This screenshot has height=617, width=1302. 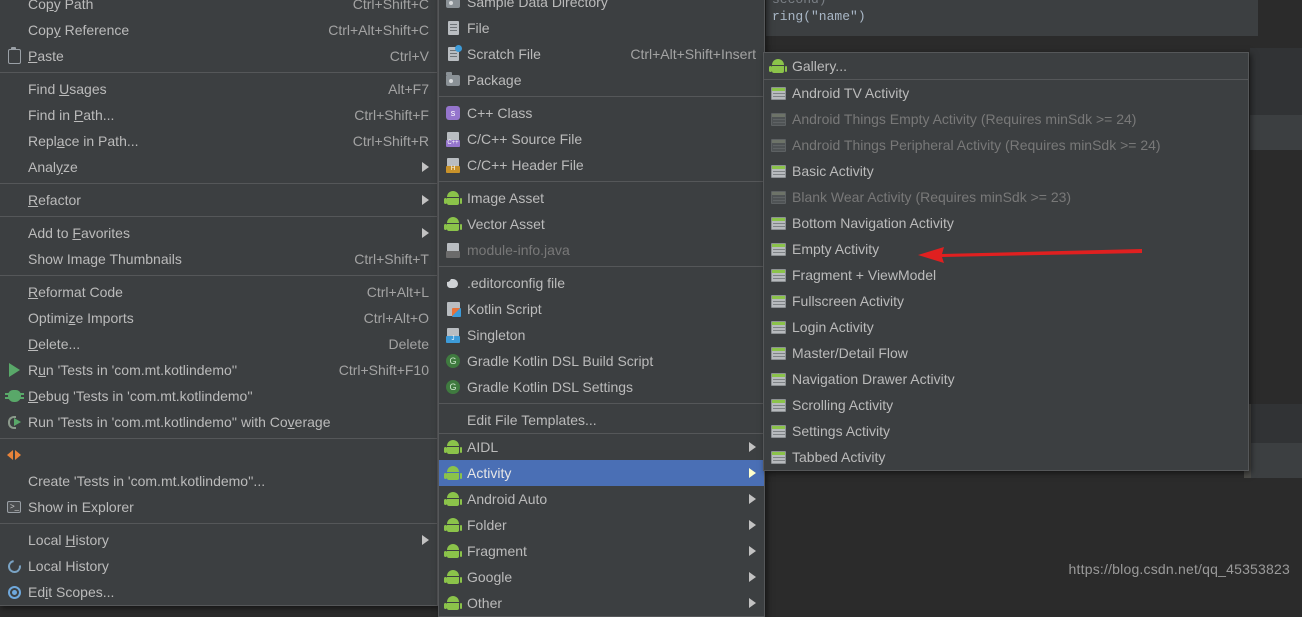 What do you see at coordinates (601, 198) in the screenshot?
I see `menu-item-image-asset: Image Asset` at bounding box center [601, 198].